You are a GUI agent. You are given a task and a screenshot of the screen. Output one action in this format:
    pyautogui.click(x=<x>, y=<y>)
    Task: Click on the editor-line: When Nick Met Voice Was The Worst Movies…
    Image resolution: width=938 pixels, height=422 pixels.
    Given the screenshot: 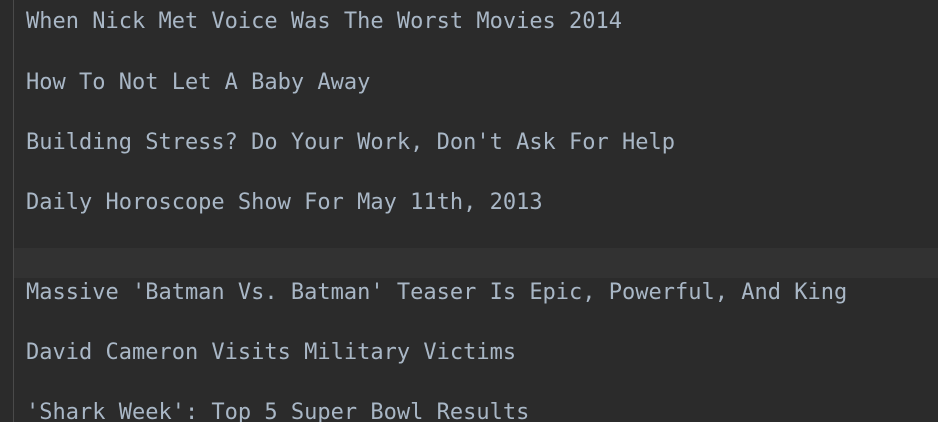 What is the action you would take?
    pyautogui.click(x=476, y=19)
    